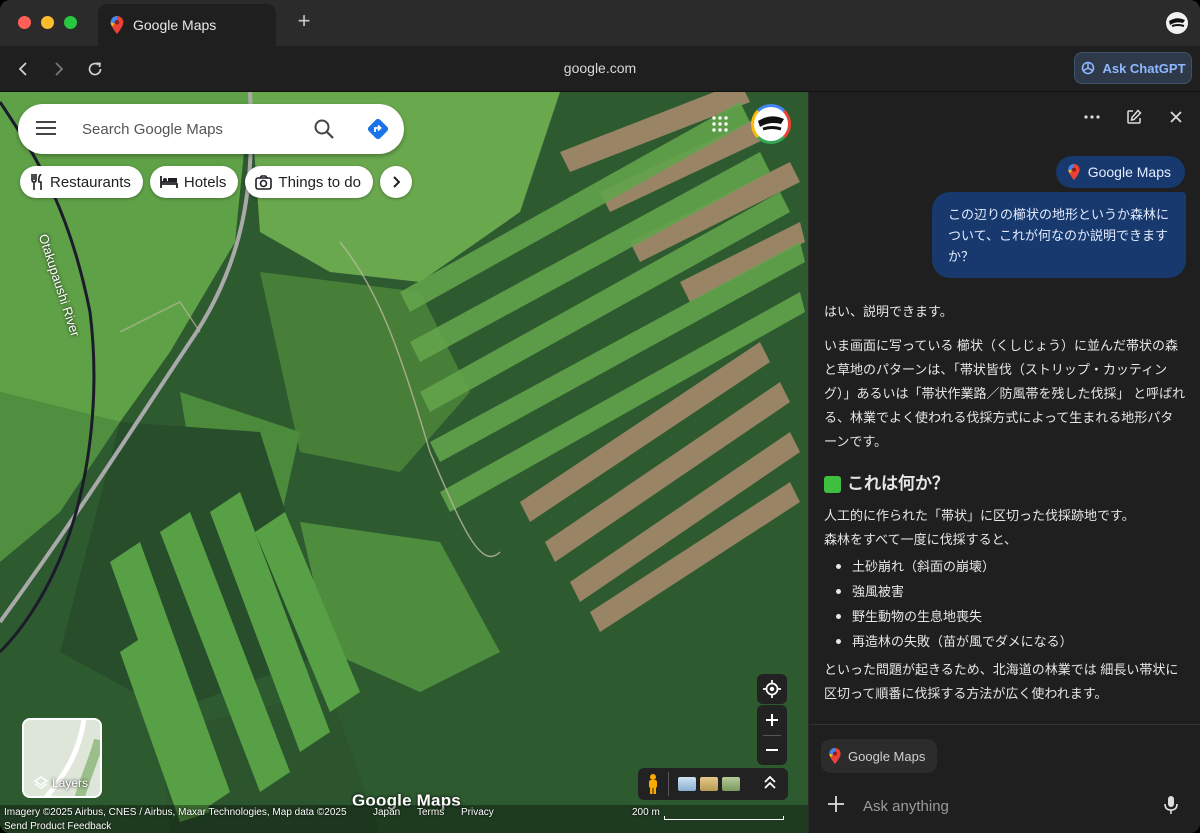  Describe the element at coordinates (168, 182) in the screenshot. I see `bed-icon` at that location.